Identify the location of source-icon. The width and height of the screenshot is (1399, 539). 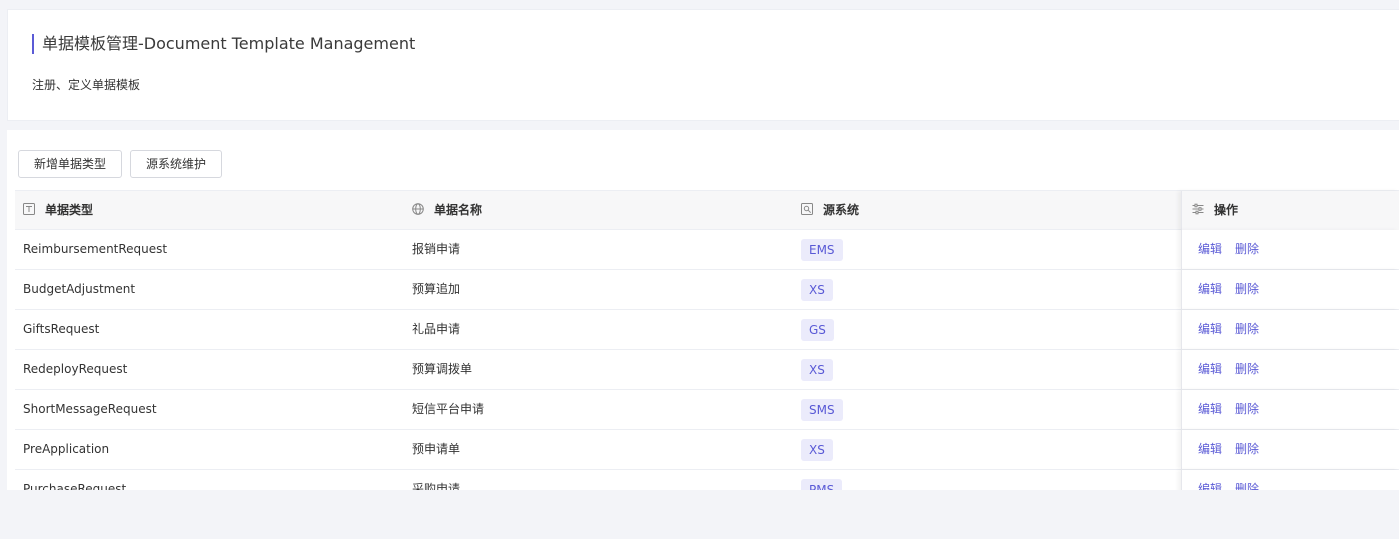
(807, 209).